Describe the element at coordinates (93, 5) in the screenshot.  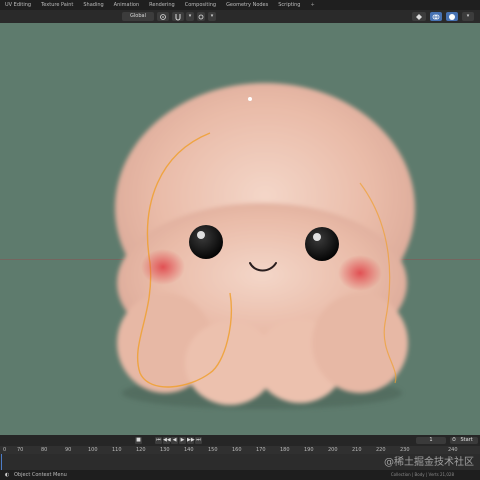
I see `tab-shading: Shading` at that location.